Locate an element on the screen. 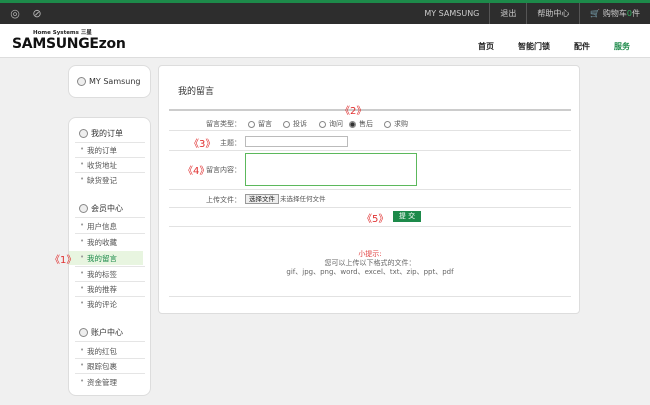  cart-link: 🛒 购物车0件 is located at coordinates (614, 13).